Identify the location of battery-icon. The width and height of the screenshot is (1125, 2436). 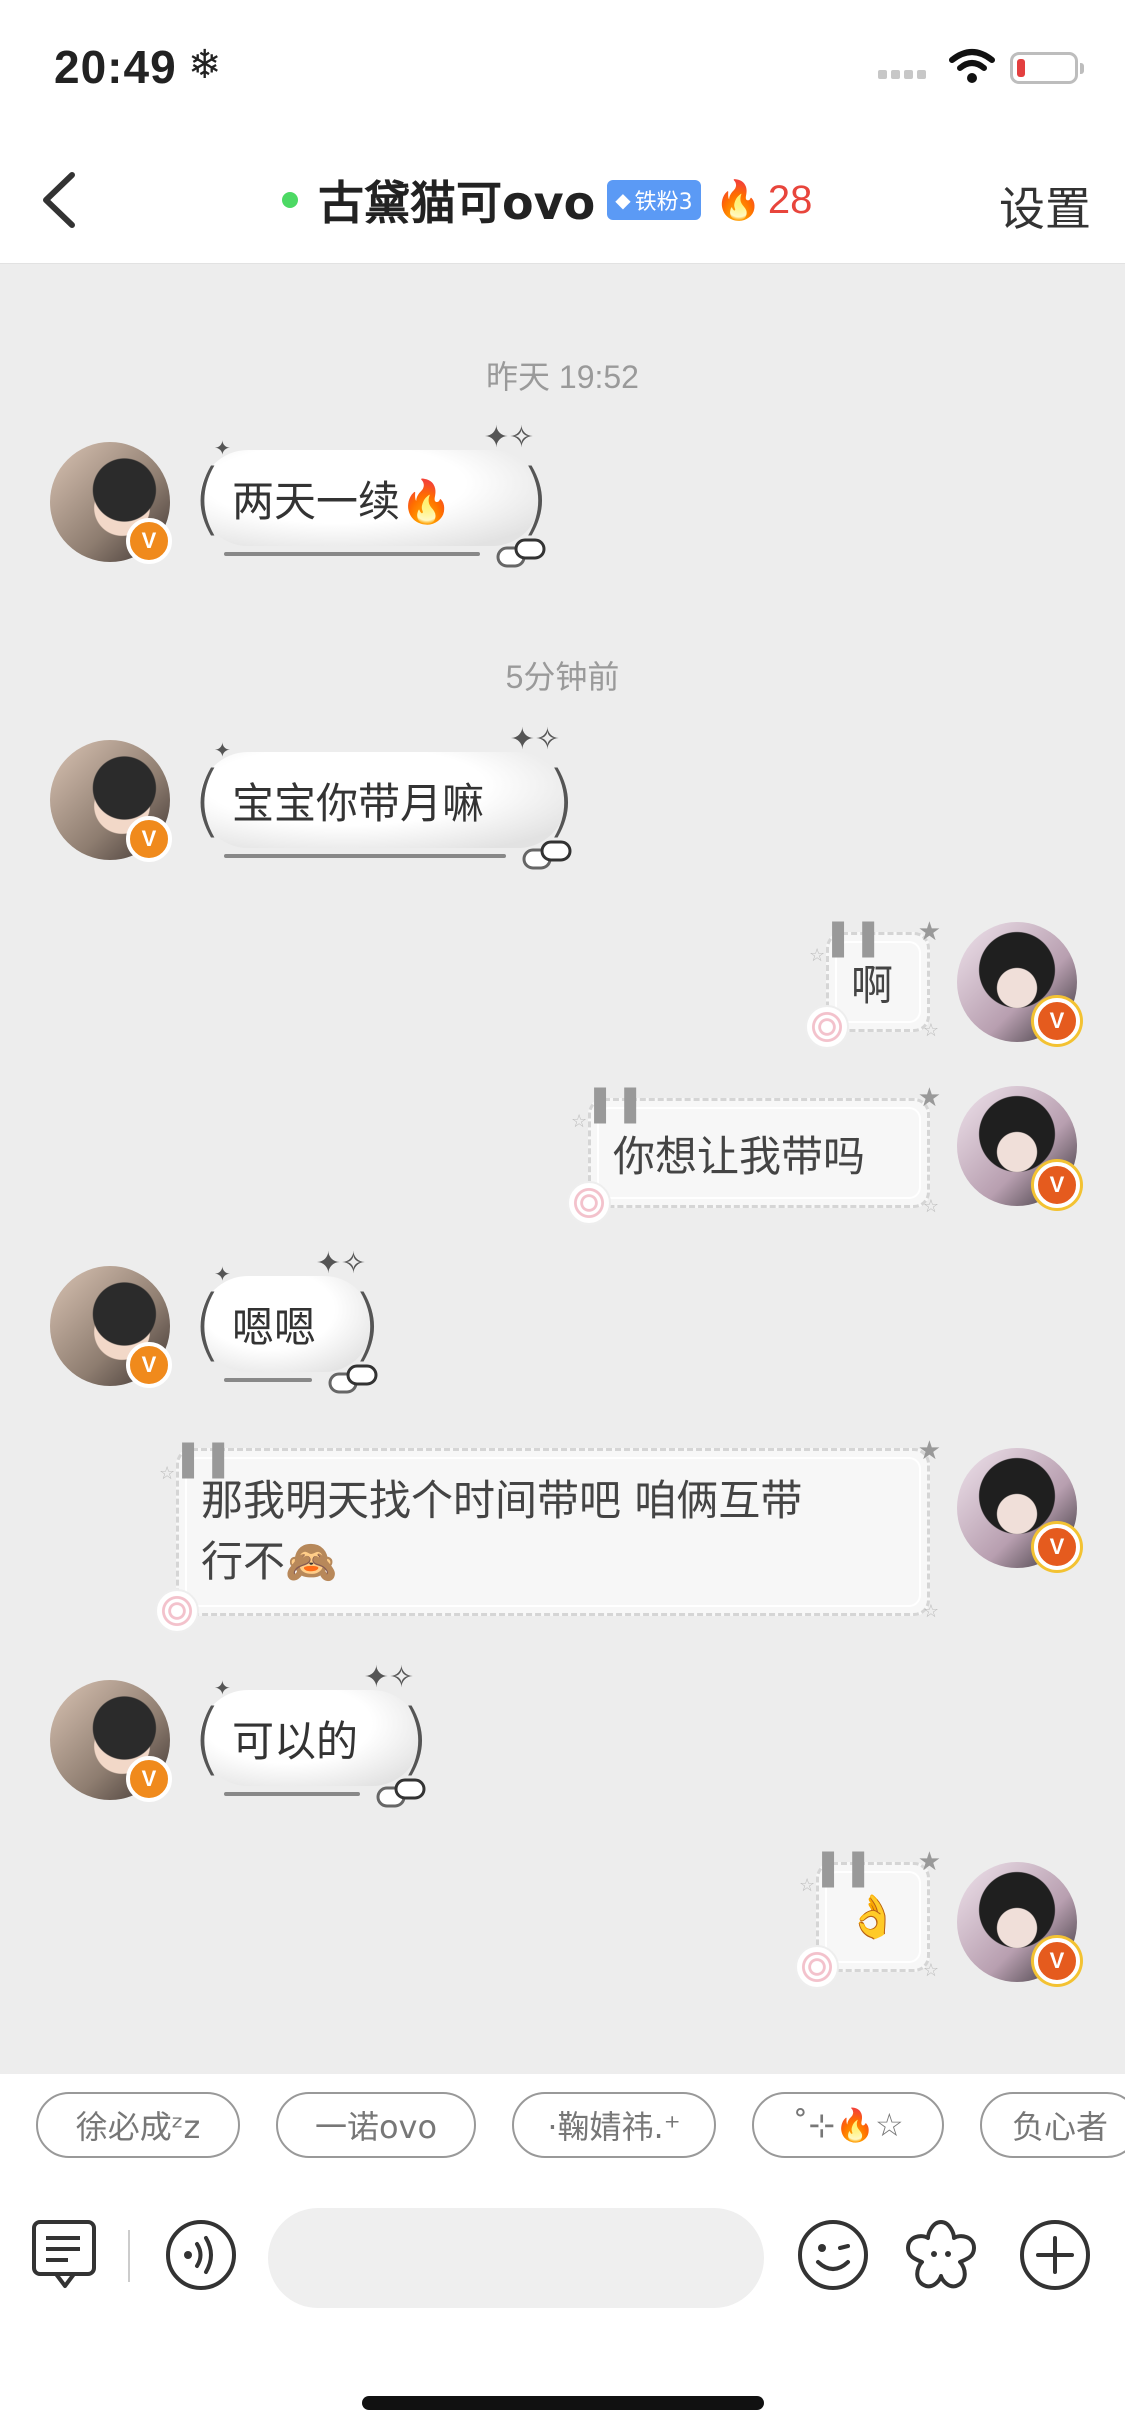
(1047, 68).